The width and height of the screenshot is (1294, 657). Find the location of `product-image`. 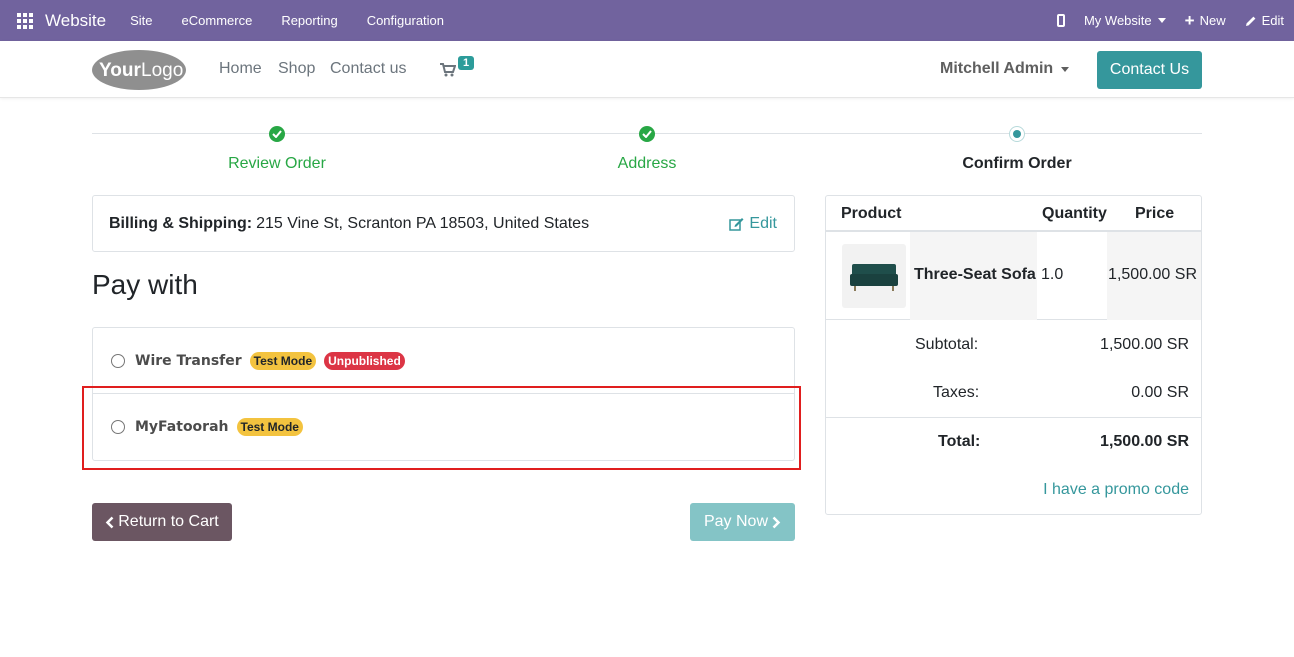

product-image is located at coordinates (874, 276).